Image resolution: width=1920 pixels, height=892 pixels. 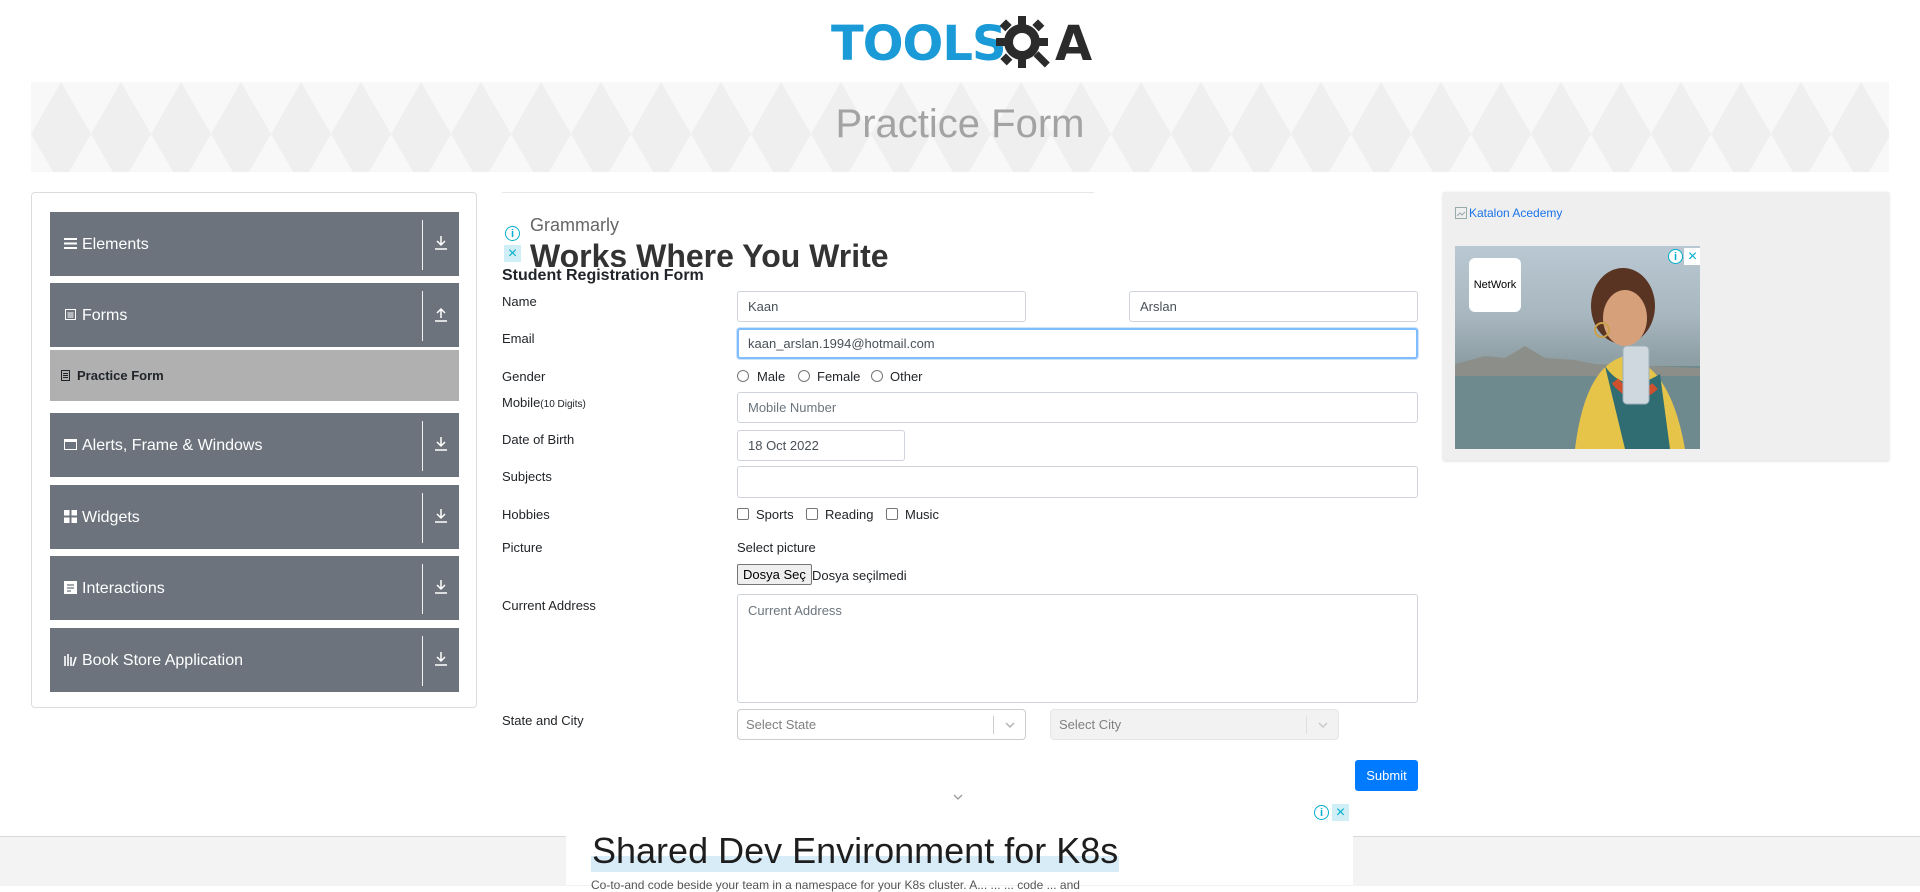 I want to click on state-city-label: State and City, so click(x=543, y=720).